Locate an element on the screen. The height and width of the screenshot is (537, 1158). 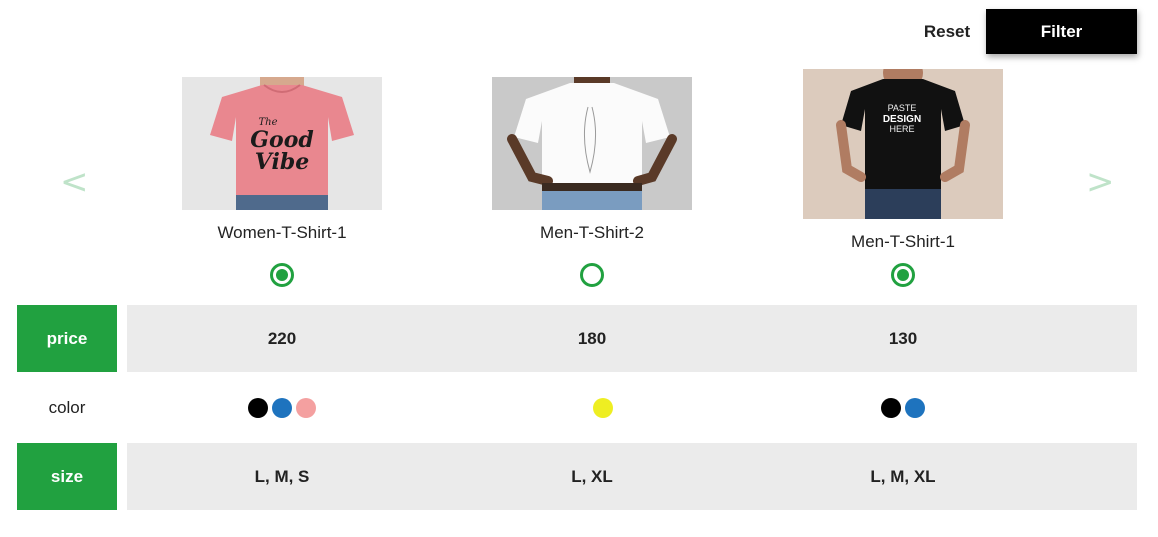
product-photo: PASTE DESIGN HERE is located at coordinates (903, 144).